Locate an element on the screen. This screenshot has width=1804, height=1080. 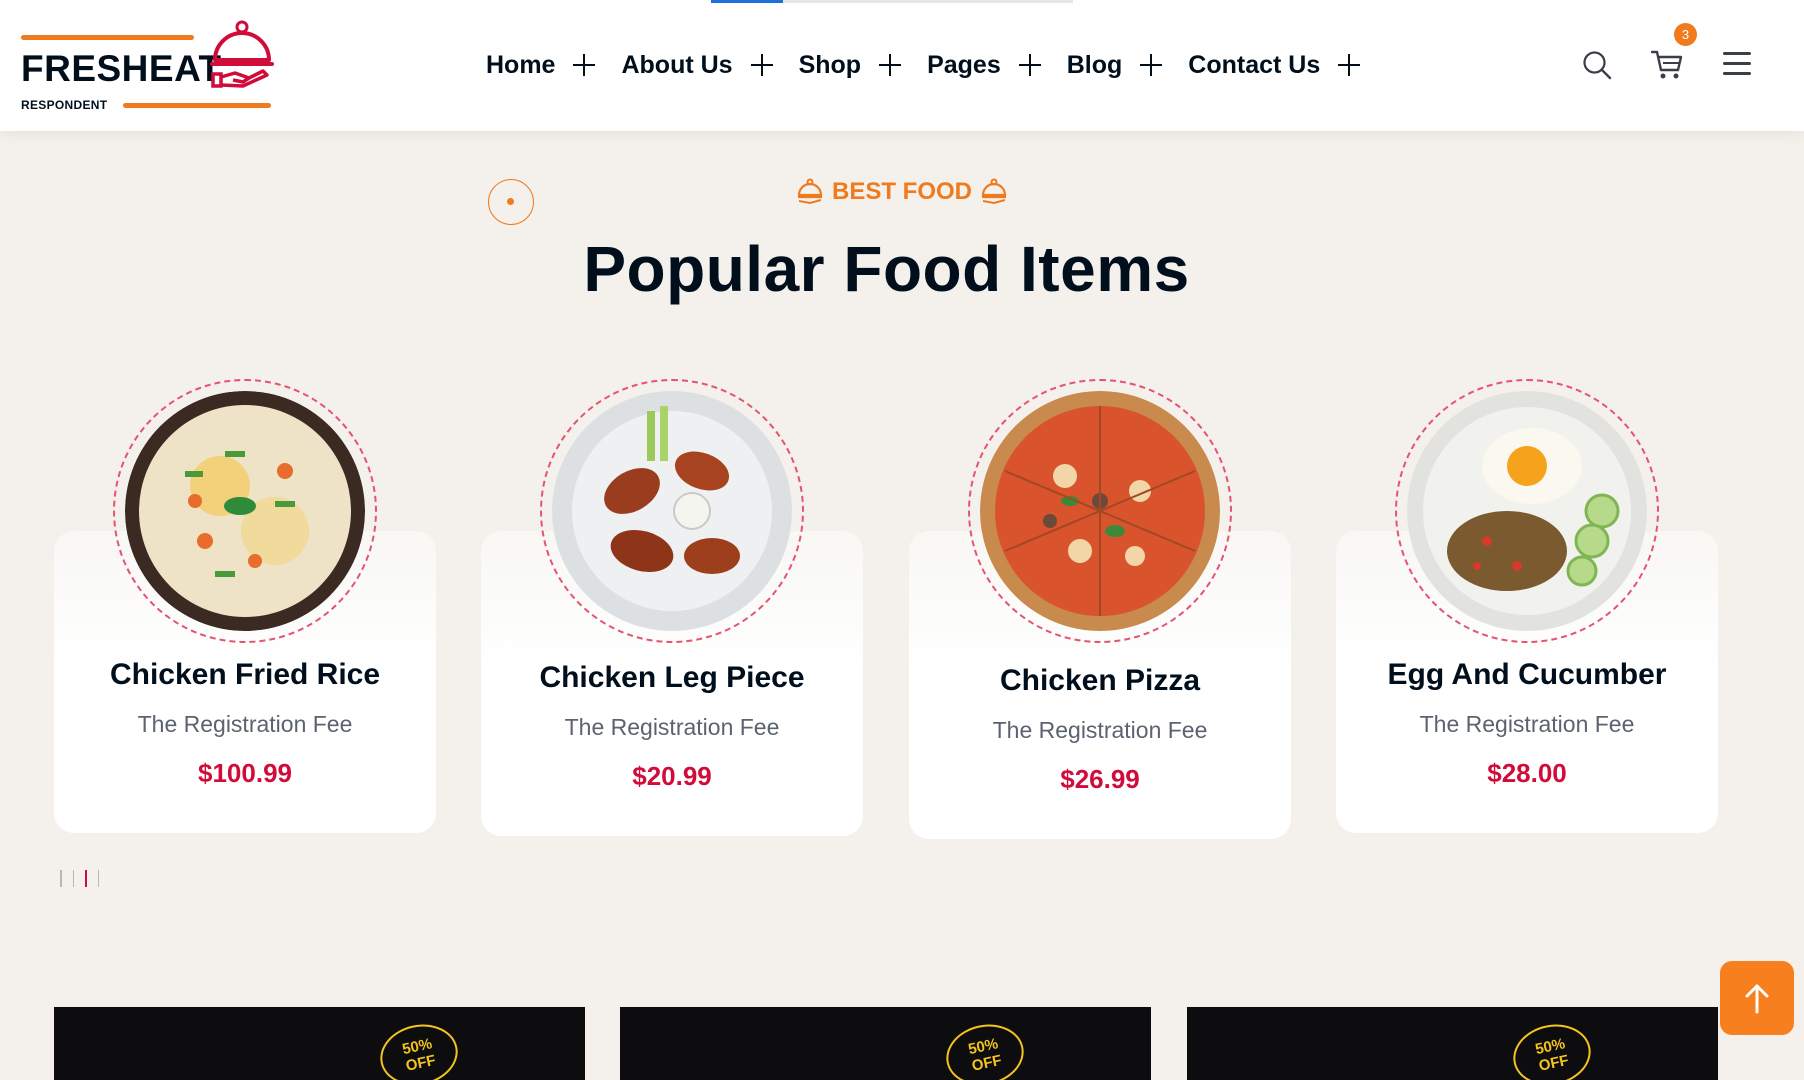
food-price: $20.99 is located at coordinates (672, 776).